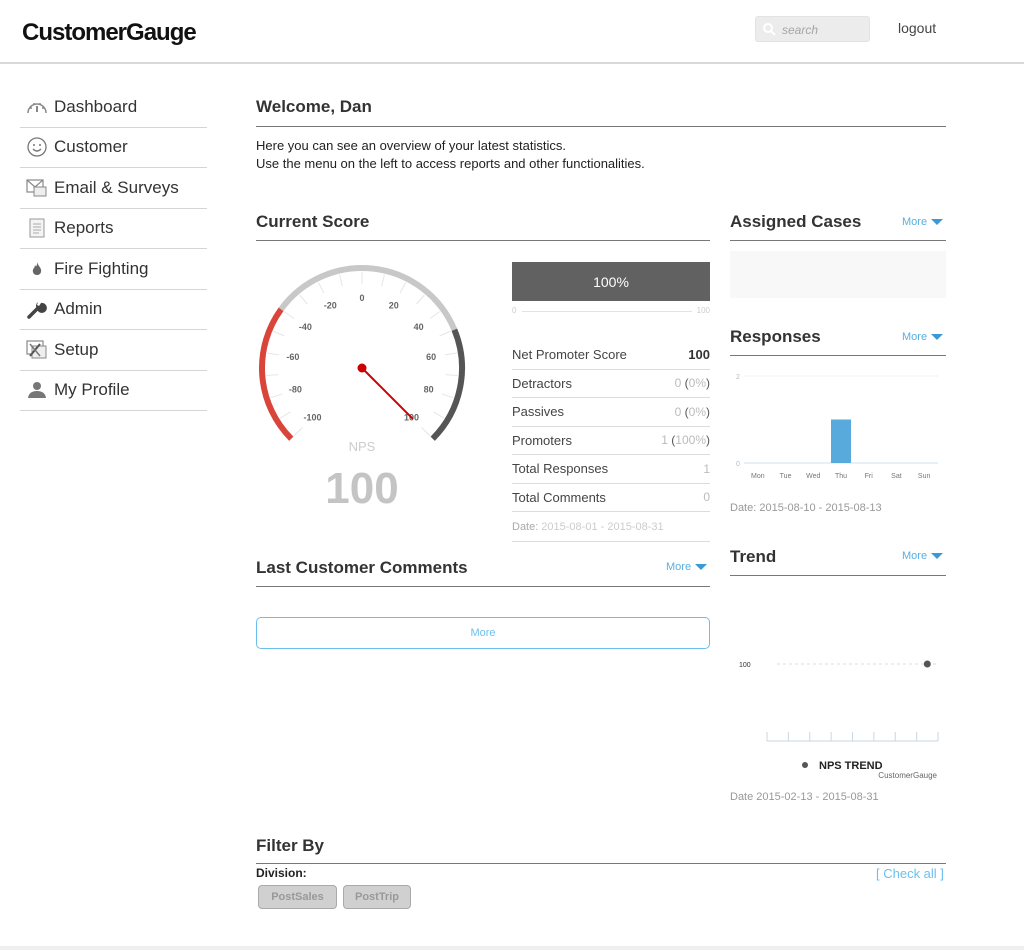 The height and width of the screenshot is (950, 1024). Describe the element at coordinates (96, 106) in the screenshot. I see `sidebar-item-label: Dashboard` at that location.